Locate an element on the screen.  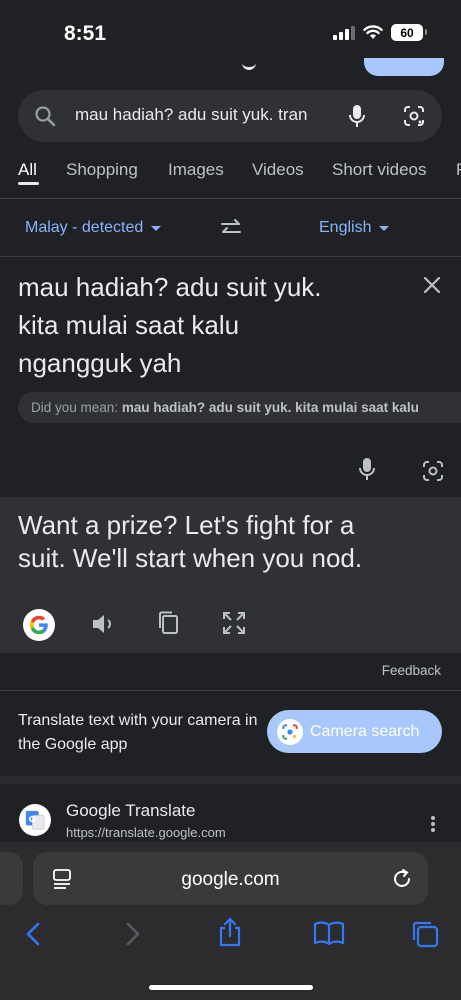
source-line: ngangguk yah is located at coordinates (100, 363).